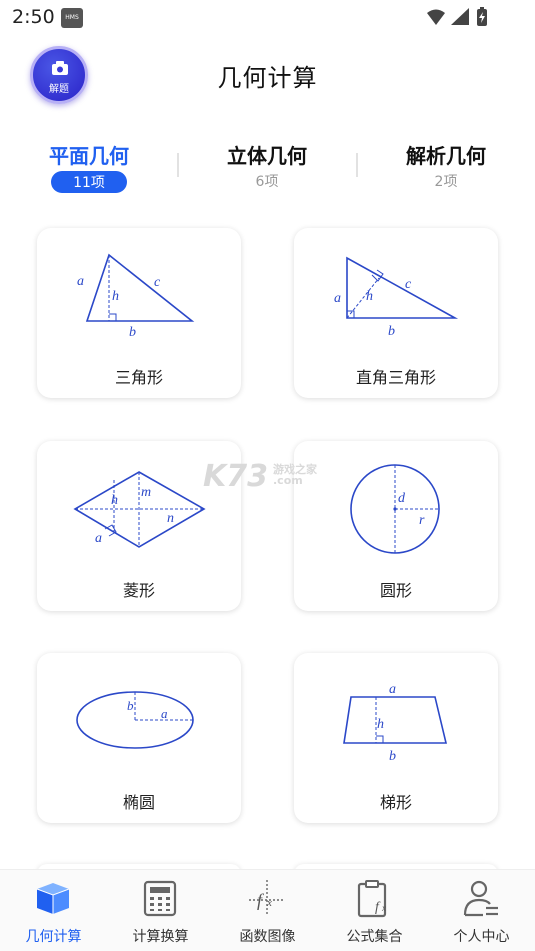  I want to click on card-trapezoid: a h b 梯形, so click(396, 738).